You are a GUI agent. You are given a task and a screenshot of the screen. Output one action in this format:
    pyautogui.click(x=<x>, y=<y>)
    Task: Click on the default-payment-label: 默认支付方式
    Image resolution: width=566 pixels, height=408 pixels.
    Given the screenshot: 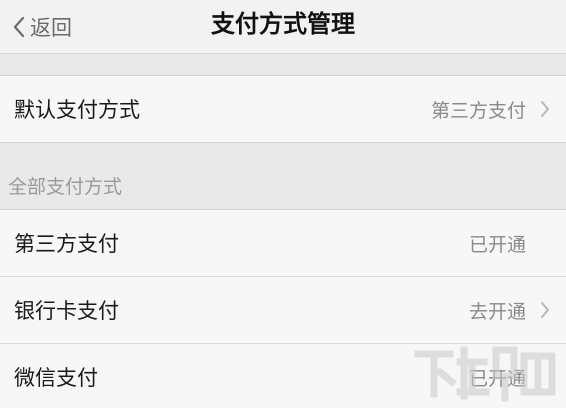 What is the action you would take?
    pyautogui.click(x=77, y=110)
    